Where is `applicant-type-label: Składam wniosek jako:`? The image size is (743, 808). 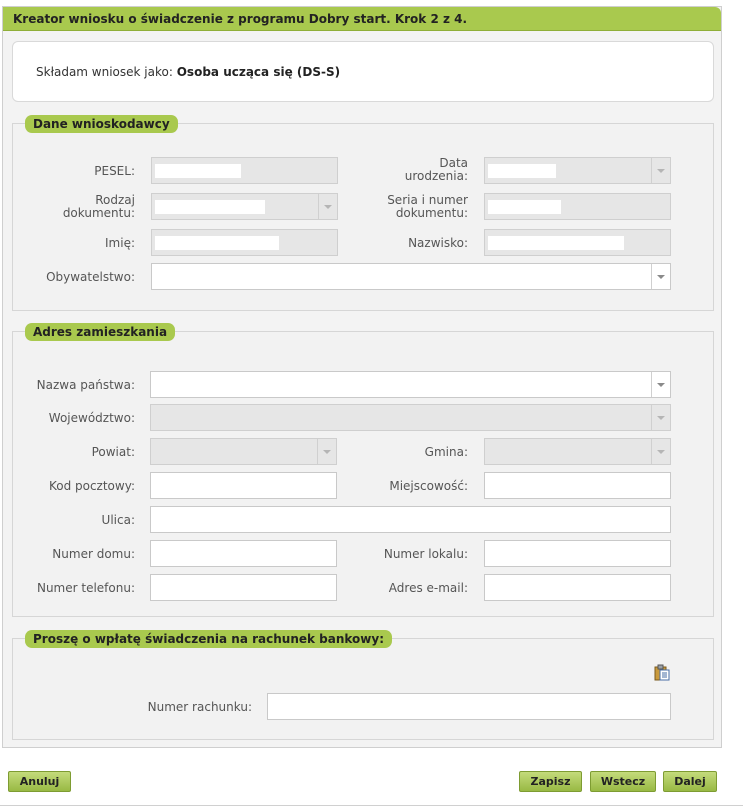
applicant-type-label: Składam wniosek jako: is located at coordinates (104, 72).